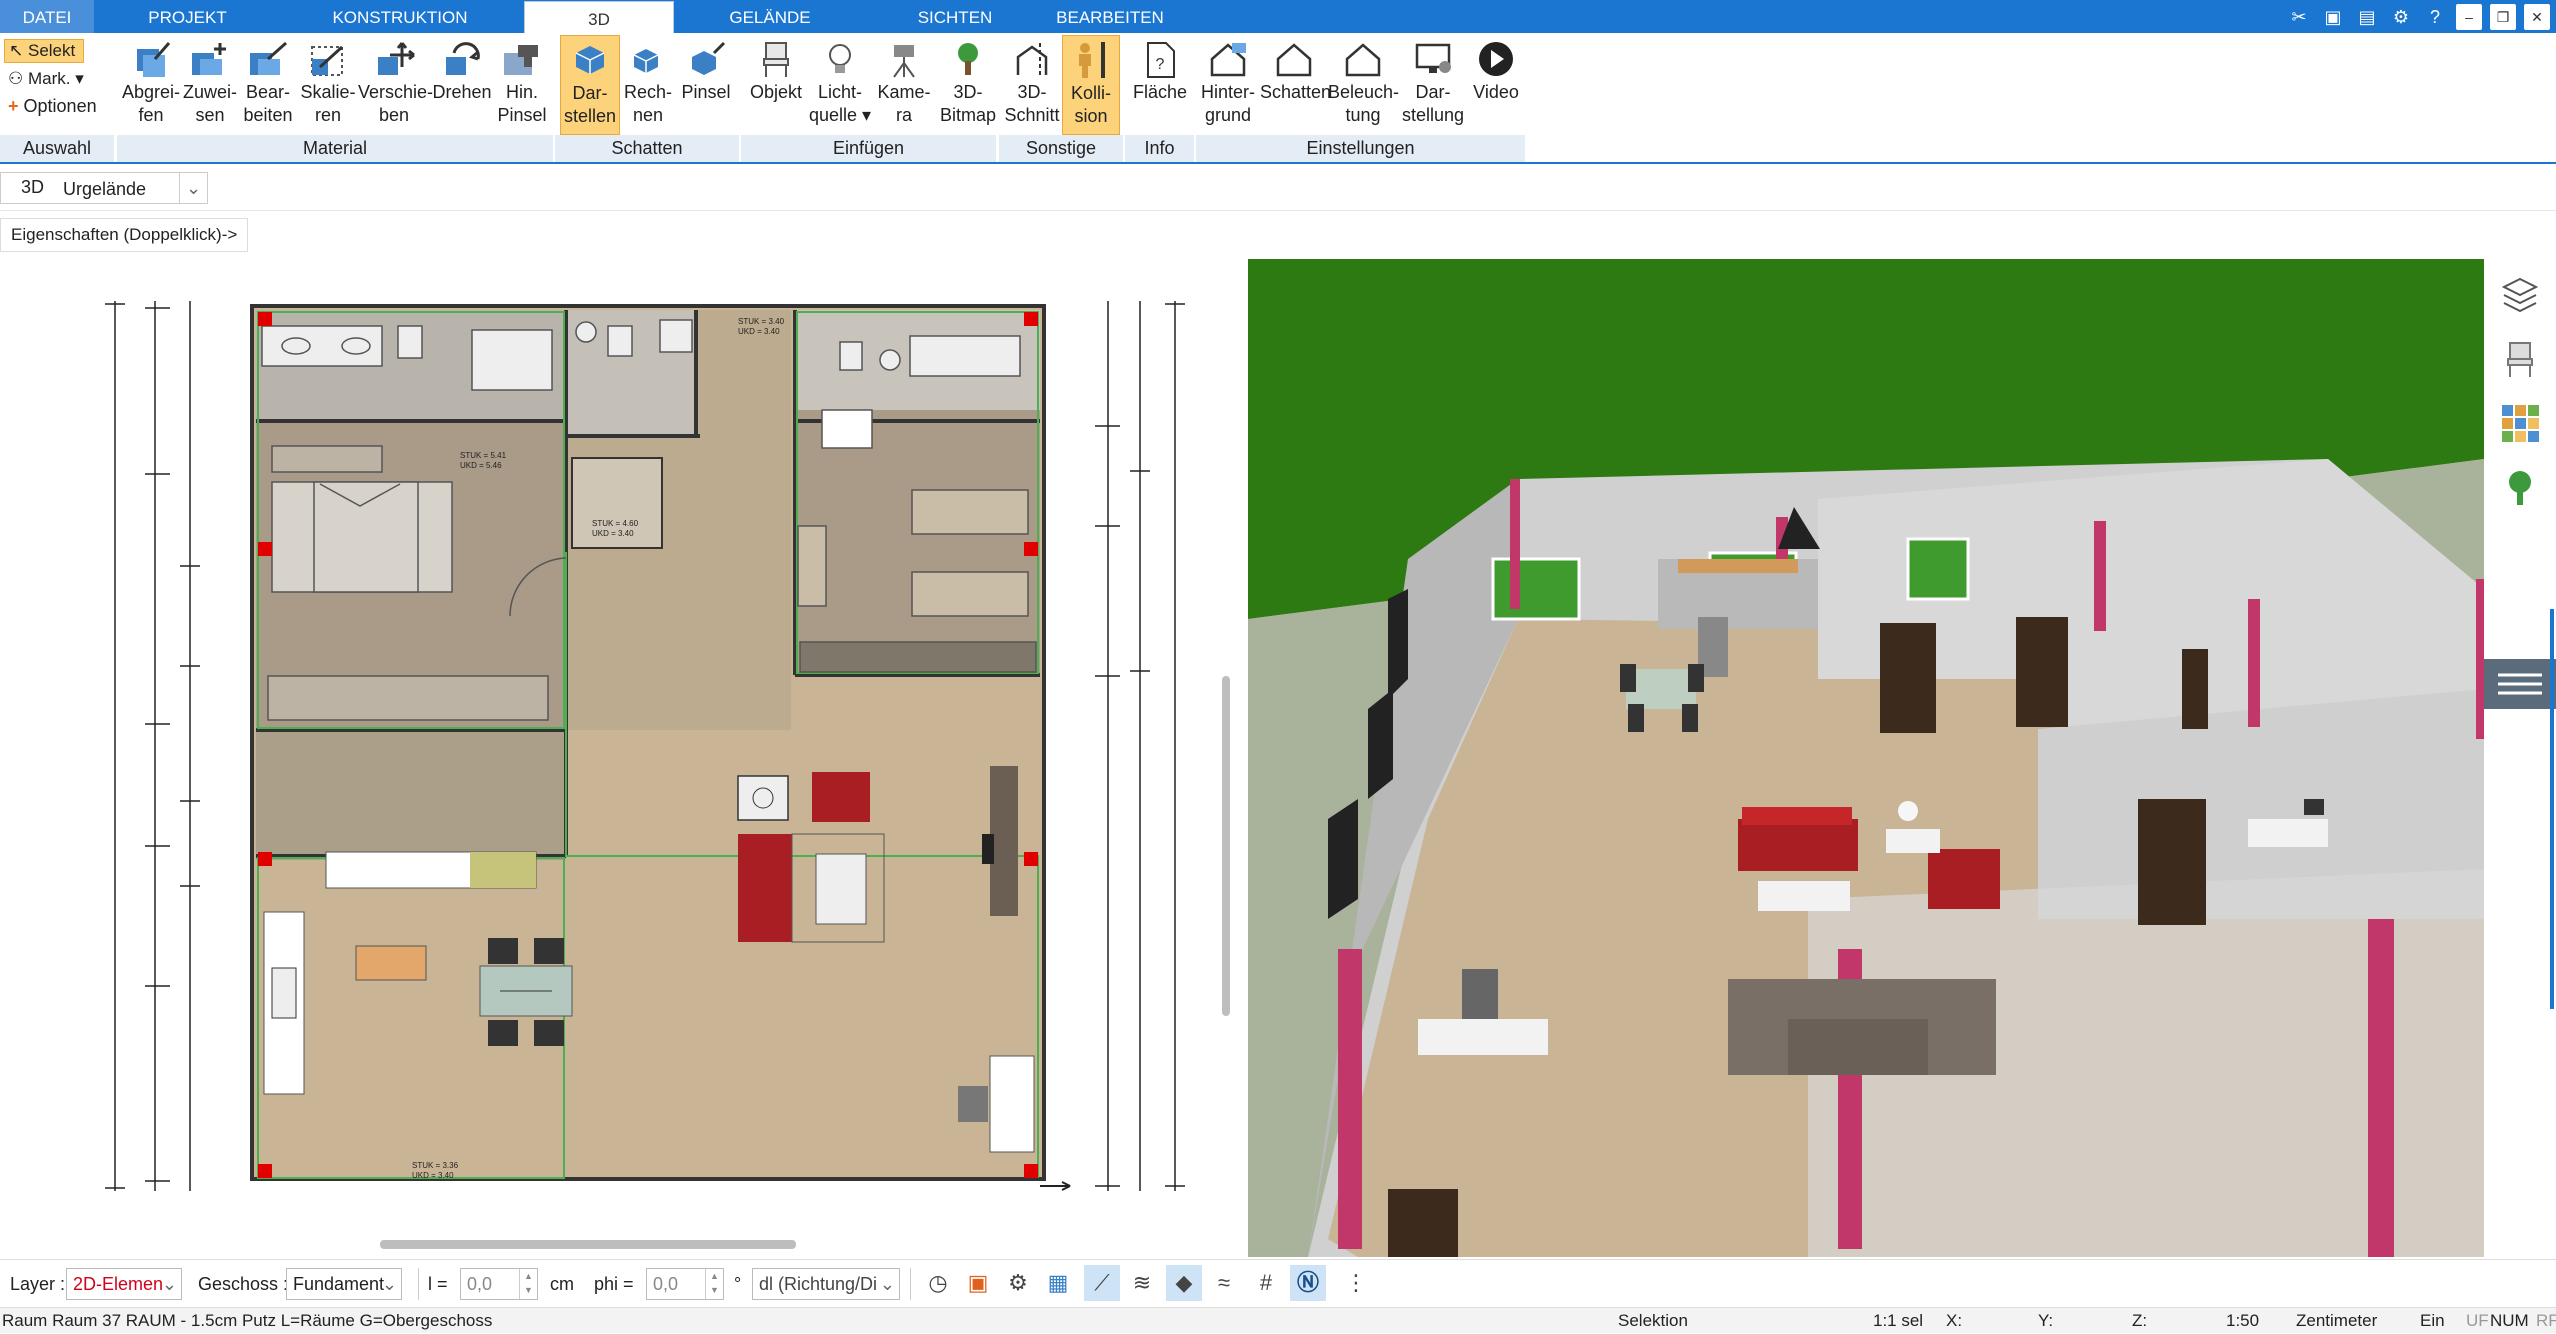 The height and width of the screenshot is (1334, 2556). Describe the element at coordinates (124, 1284) in the screenshot. I see `layer-dropdown: 2D-Elemen ⌄` at that location.